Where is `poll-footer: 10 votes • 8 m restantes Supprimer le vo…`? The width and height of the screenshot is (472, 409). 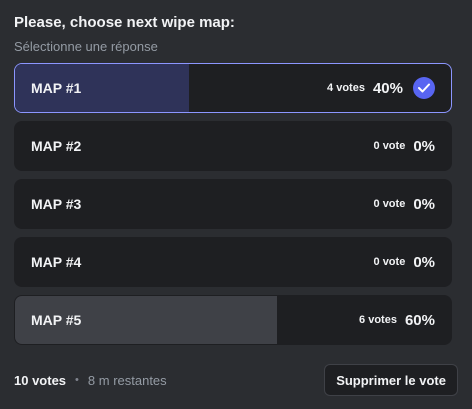
poll-footer: 10 votes • 8 m restantes Supprimer le vo… is located at coordinates (236, 380).